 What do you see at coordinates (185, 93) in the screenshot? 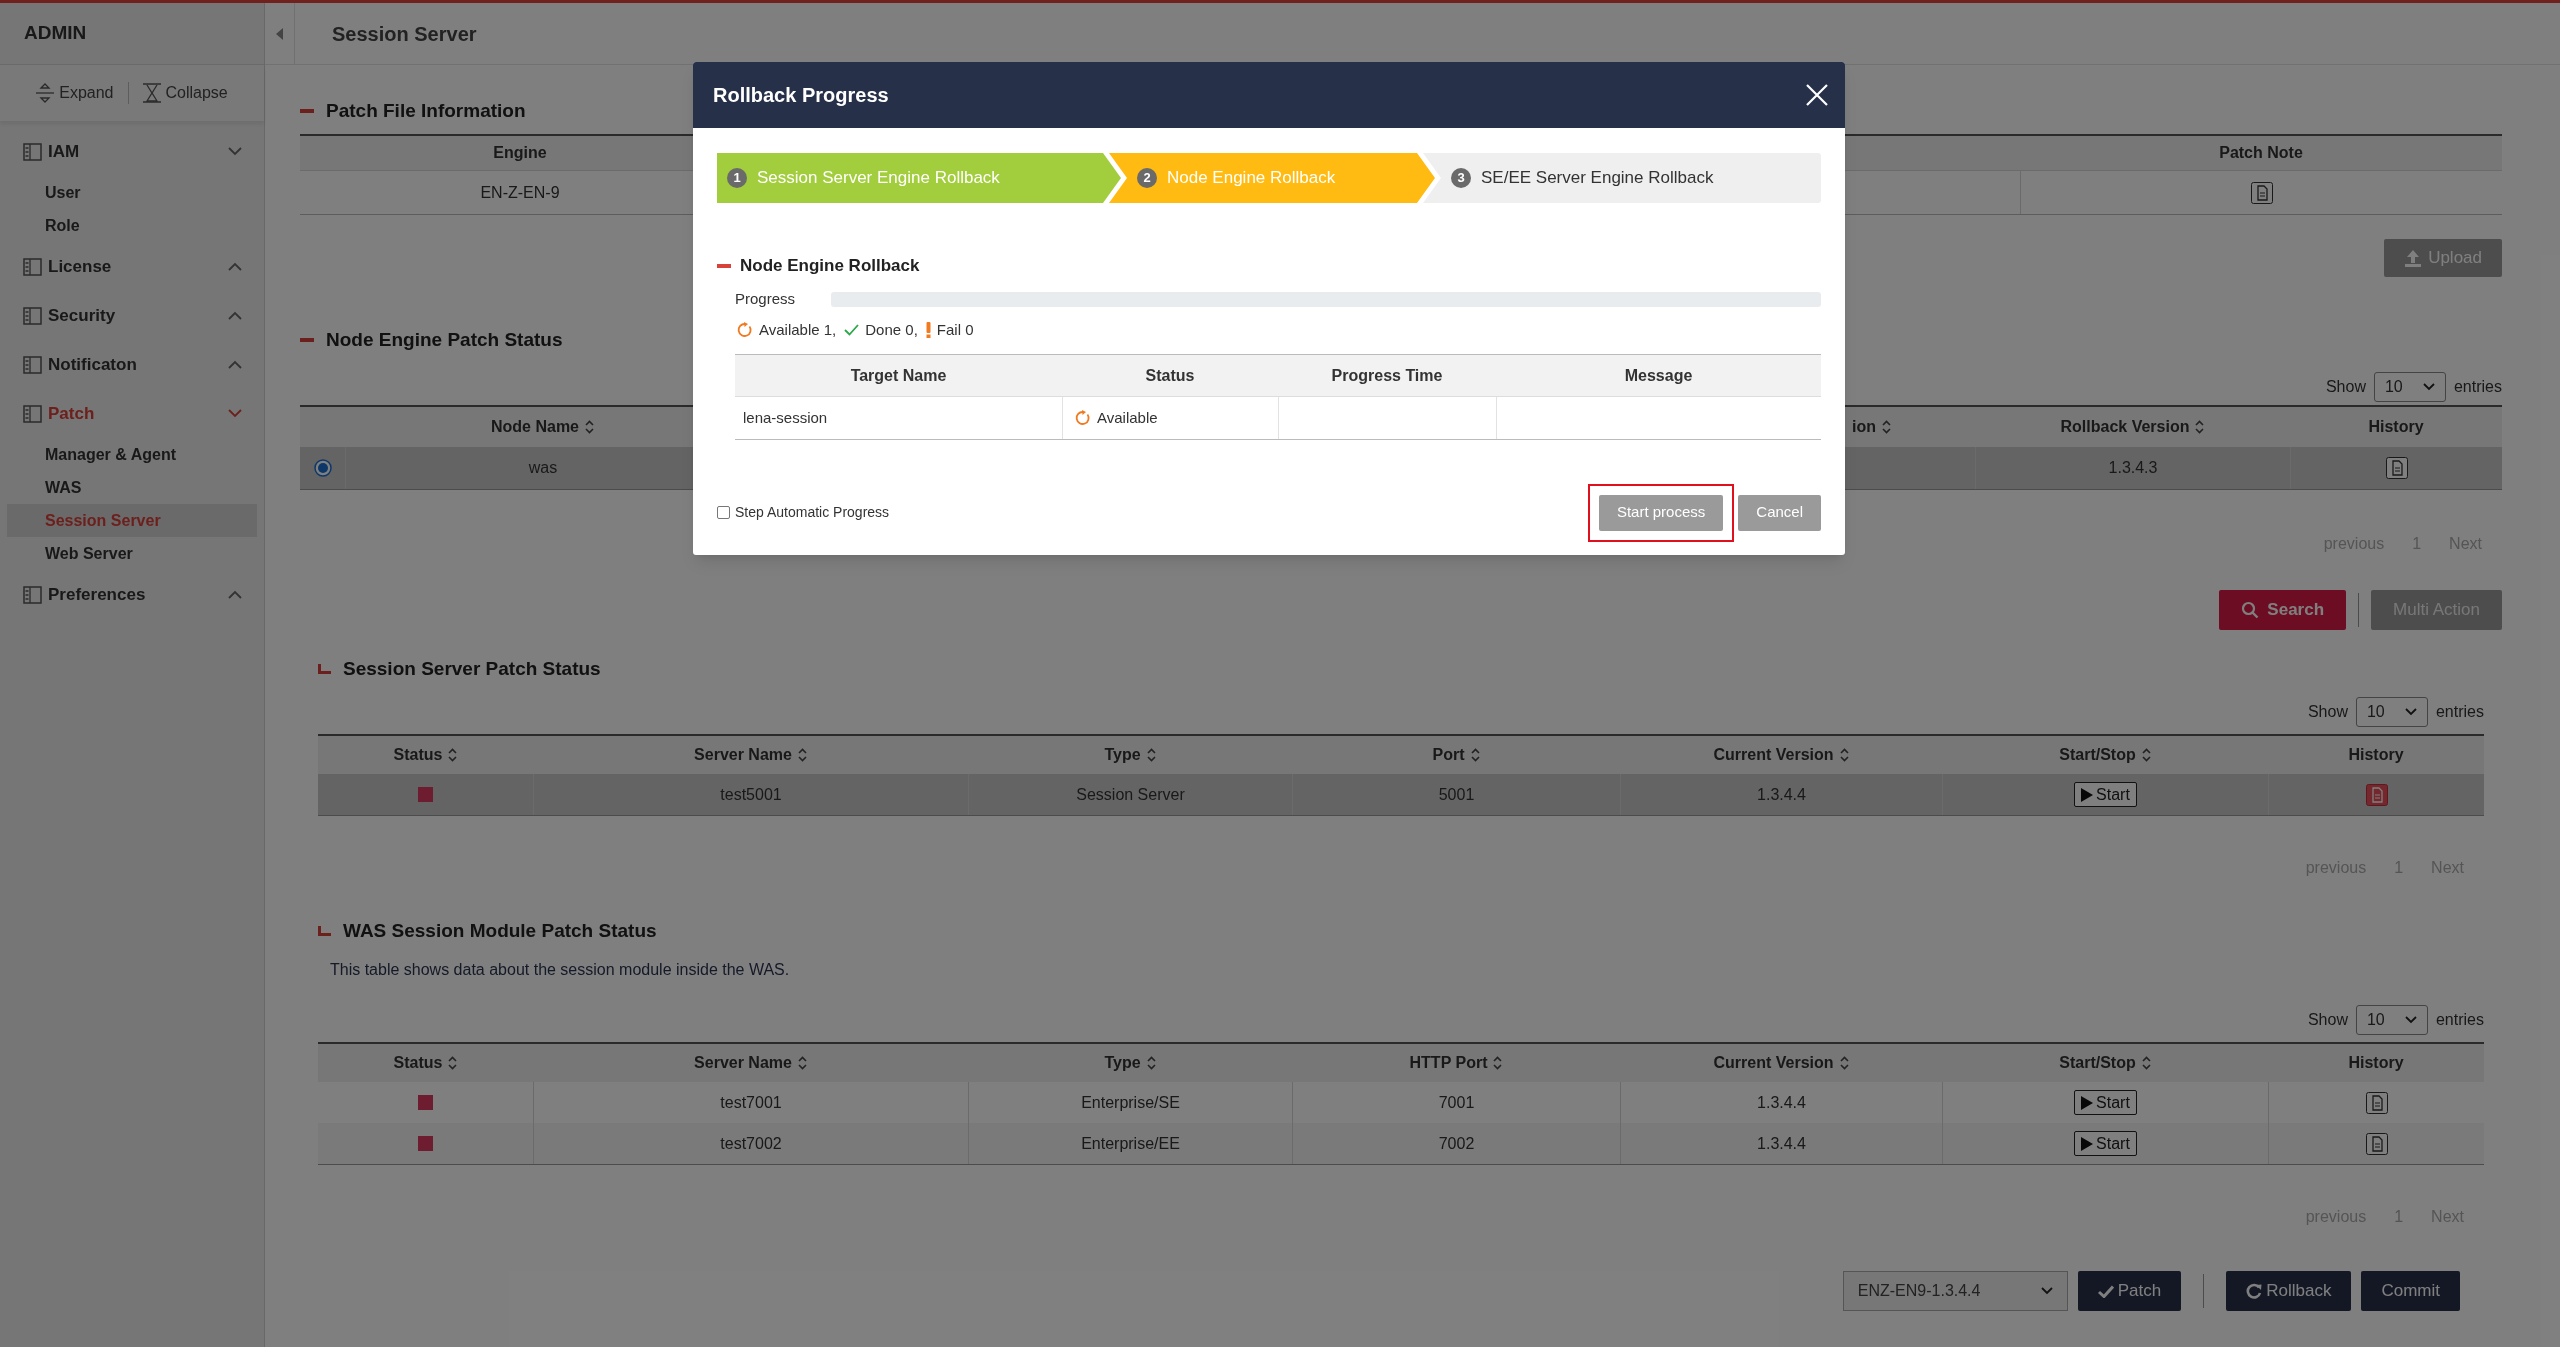
I see `collapse-button: Collapse` at bounding box center [185, 93].